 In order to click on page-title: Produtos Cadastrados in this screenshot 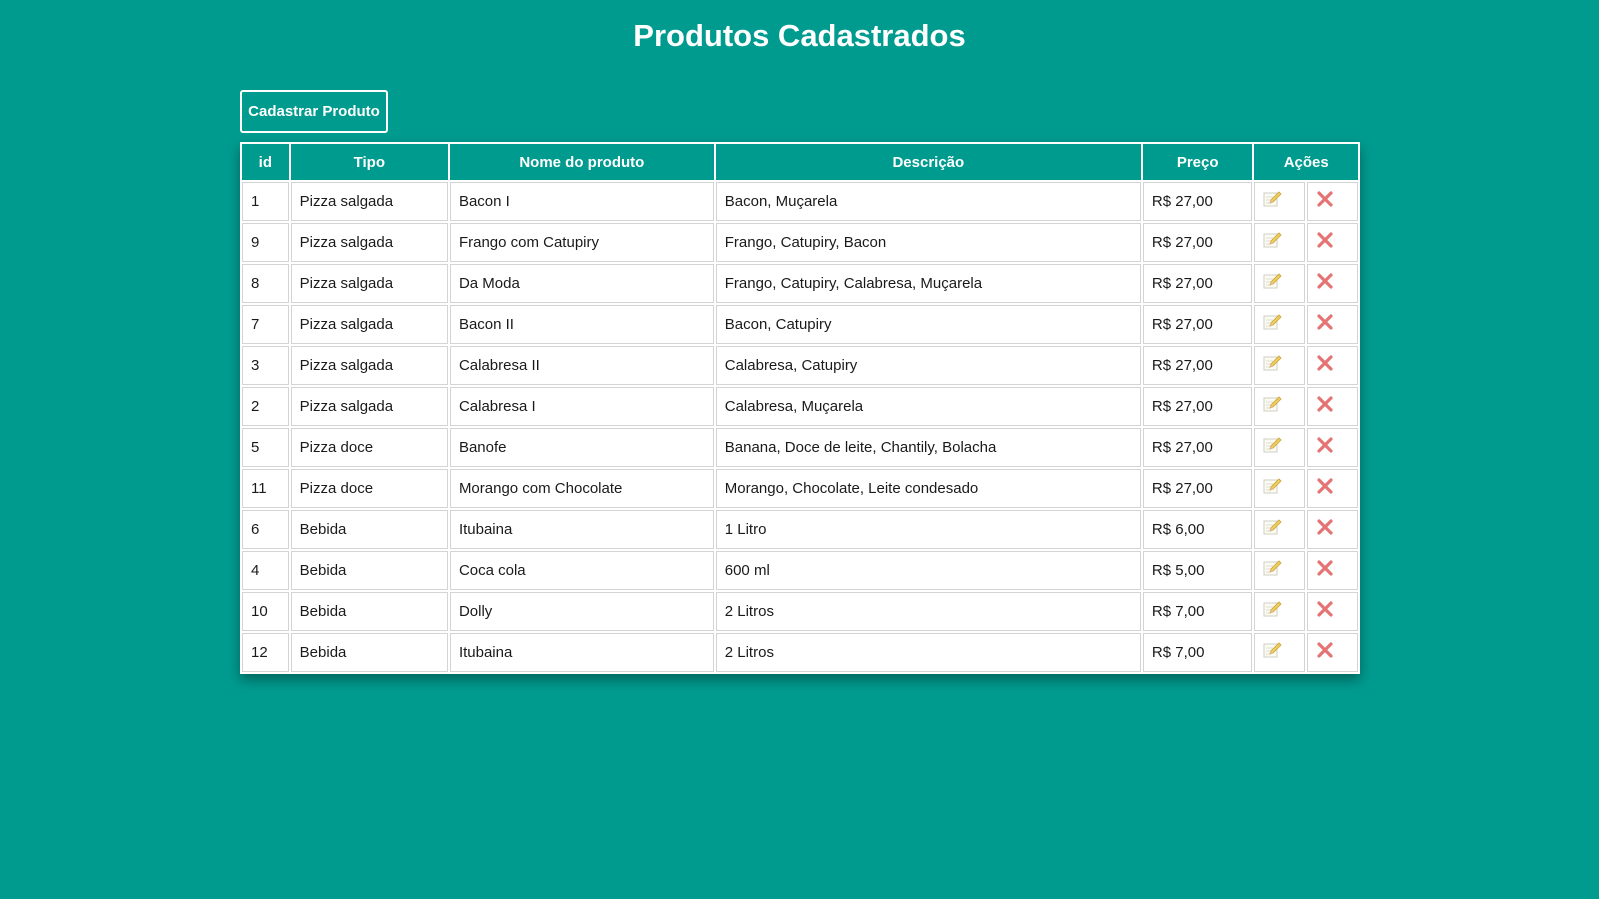, I will do `click(799, 35)`.